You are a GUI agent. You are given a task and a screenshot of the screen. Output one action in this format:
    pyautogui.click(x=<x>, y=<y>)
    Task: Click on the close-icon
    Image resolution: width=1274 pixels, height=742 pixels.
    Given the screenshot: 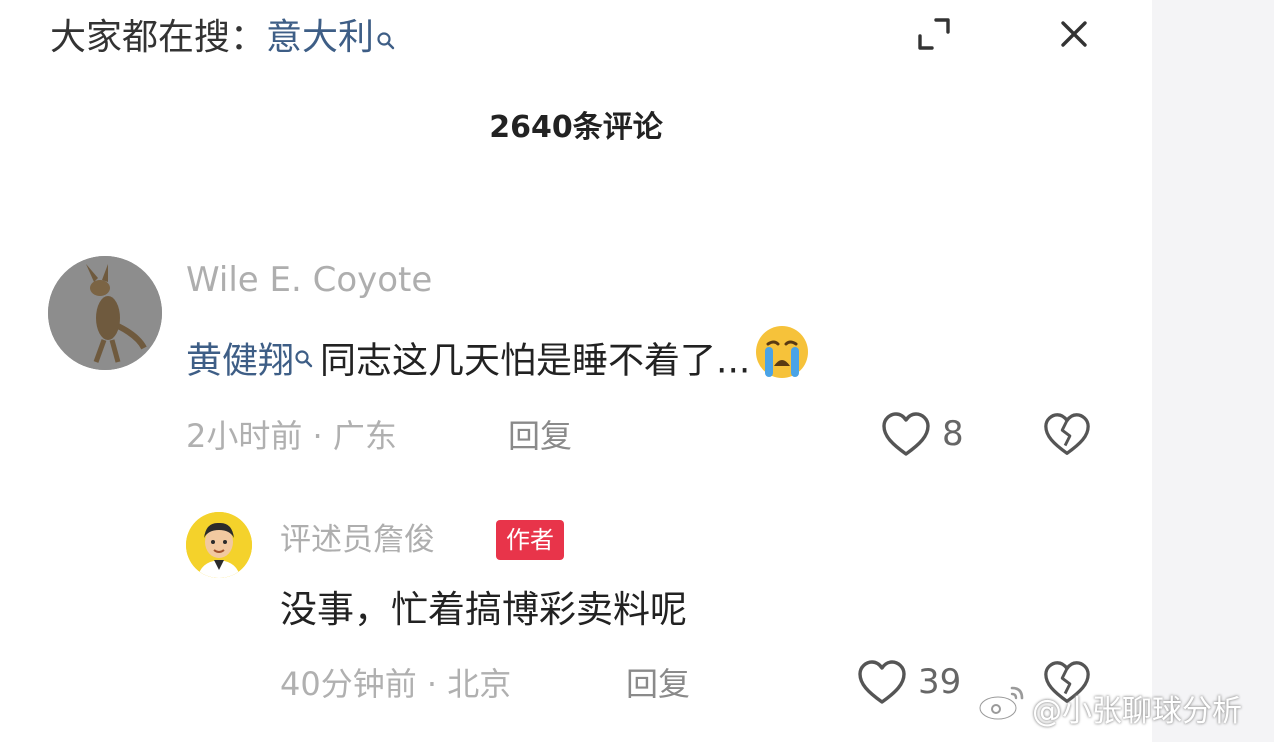 What is the action you would take?
    pyautogui.click(x=1074, y=34)
    